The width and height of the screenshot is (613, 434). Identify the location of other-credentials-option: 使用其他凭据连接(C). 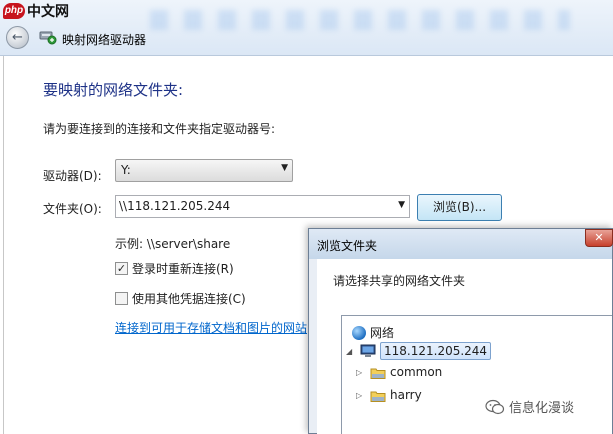
(180, 298).